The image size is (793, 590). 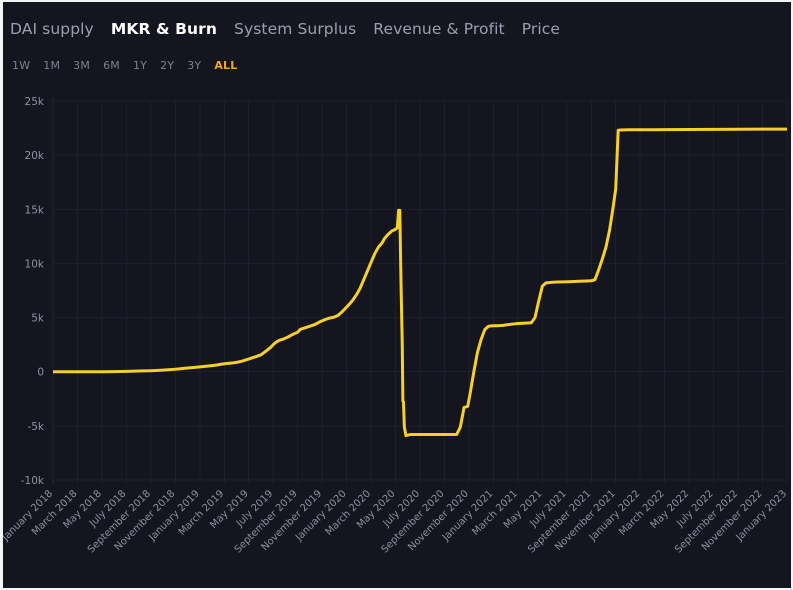 I want to click on chart-y-axis-labels: 25k 20k 15k 10k 5k 0 -5k -10k, so click(x=33, y=291).